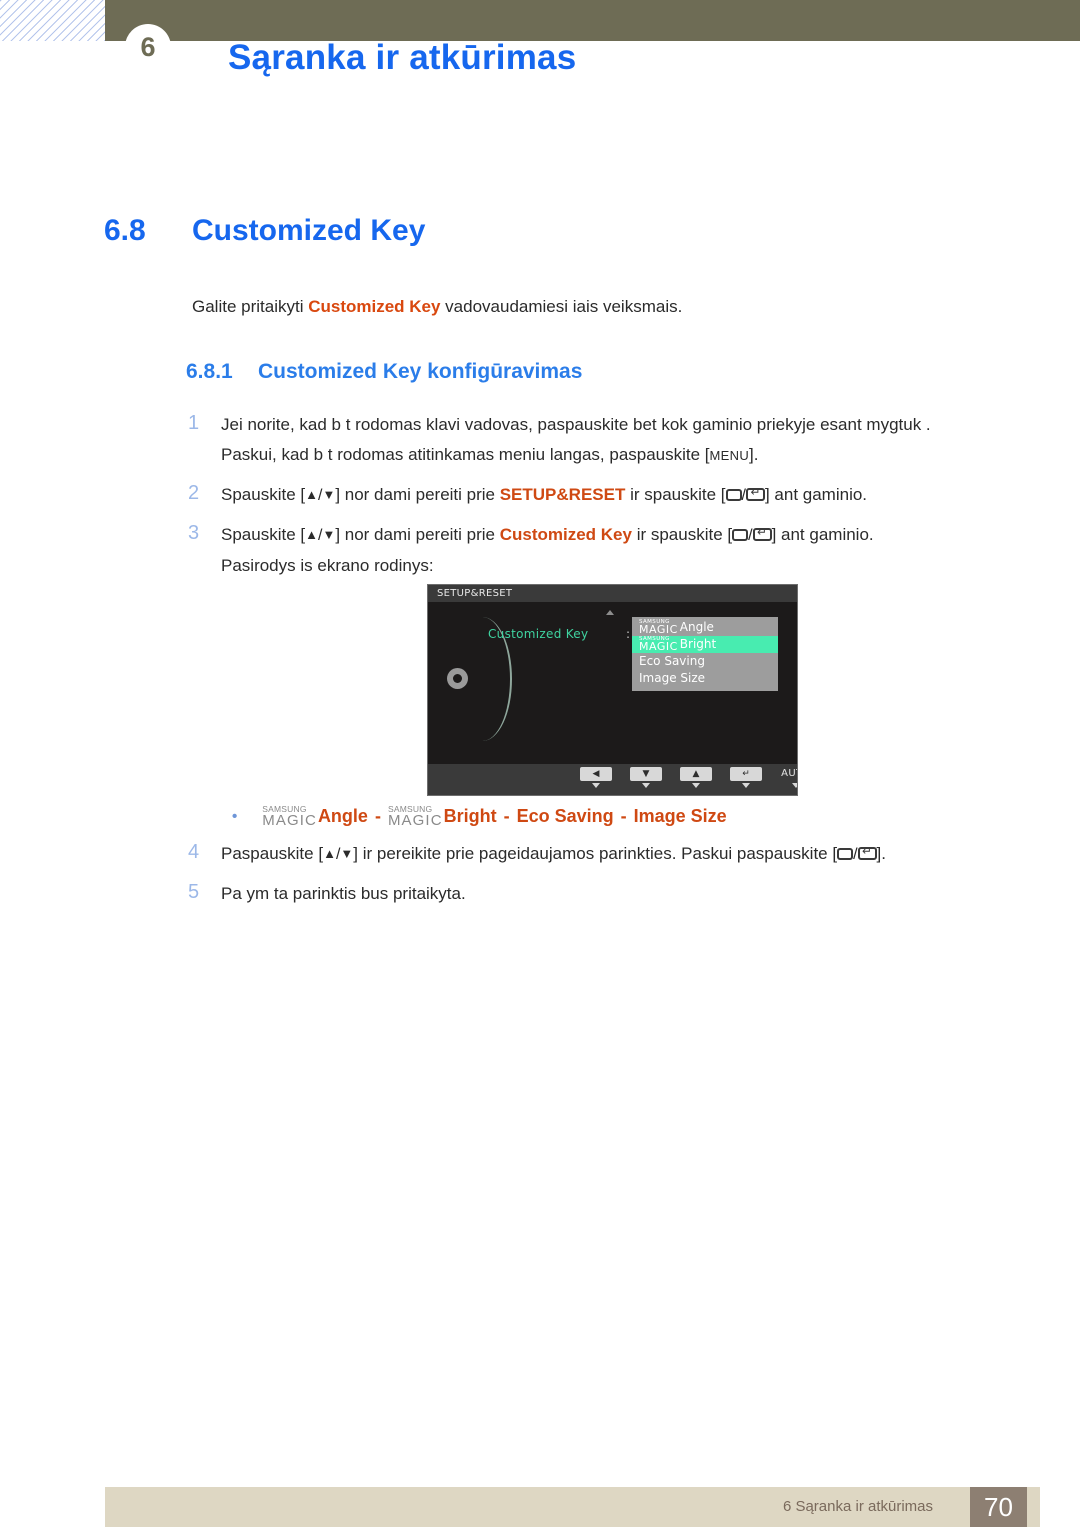  I want to click on osd-item-label: Bright, so click(698, 644).